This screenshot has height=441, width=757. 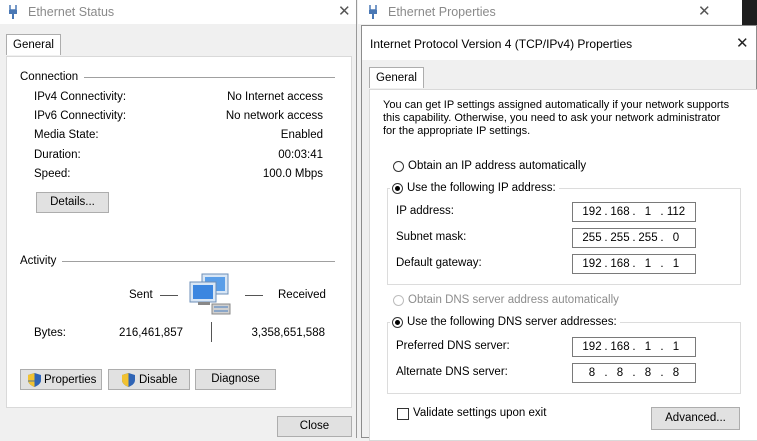 I want to click on validate-settings-checkbox, so click(x=403, y=414).